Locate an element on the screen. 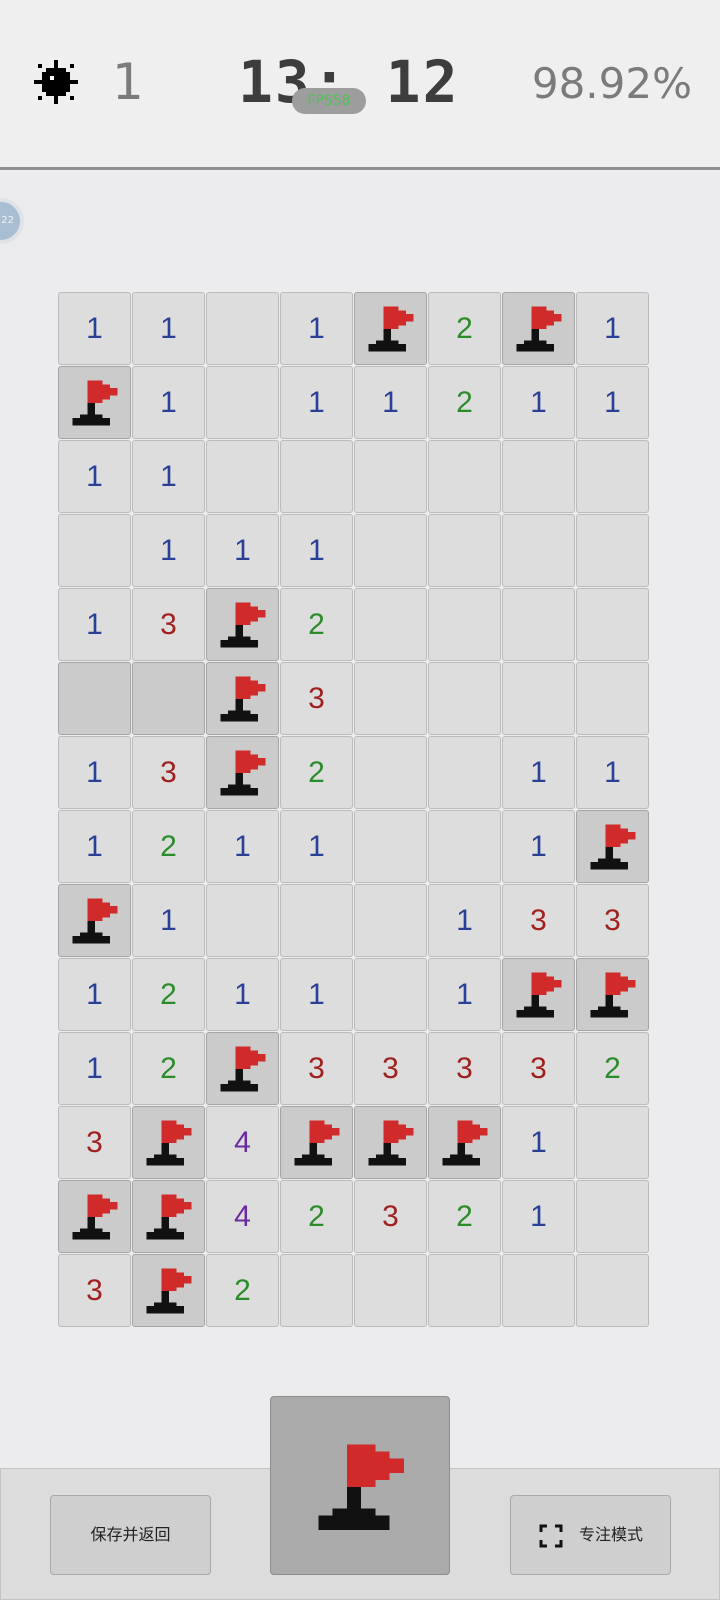 The height and width of the screenshot is (1600, 720). flag-mode-toggle is located at coordinates (360, 1485).